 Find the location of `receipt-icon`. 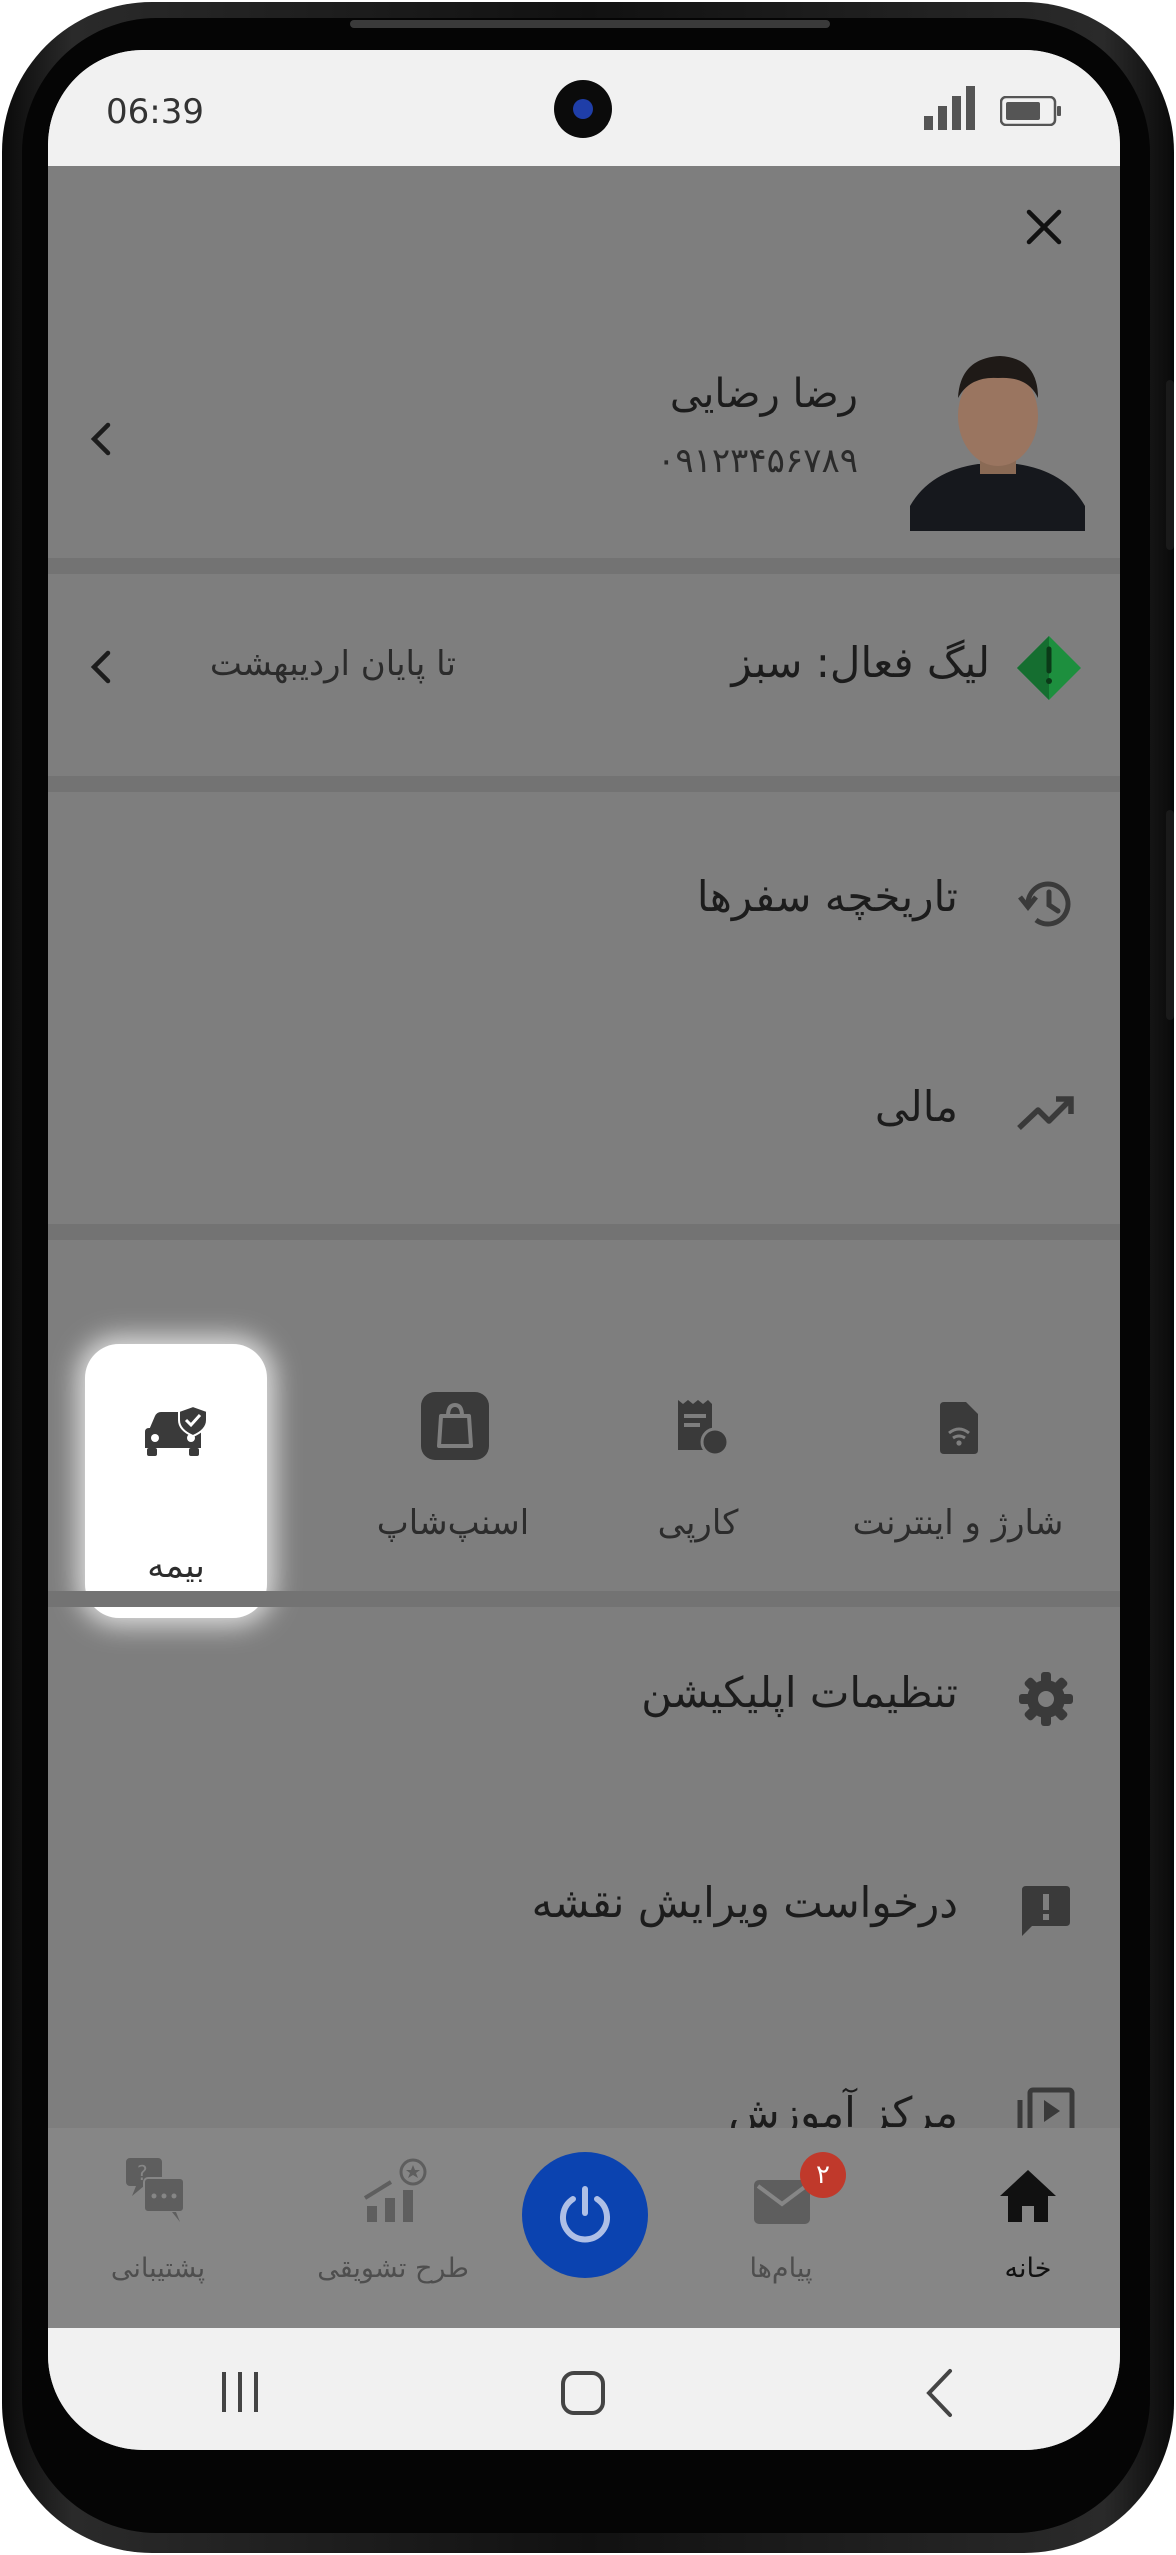

receipt-icon is located at coordinates (704, 1428).